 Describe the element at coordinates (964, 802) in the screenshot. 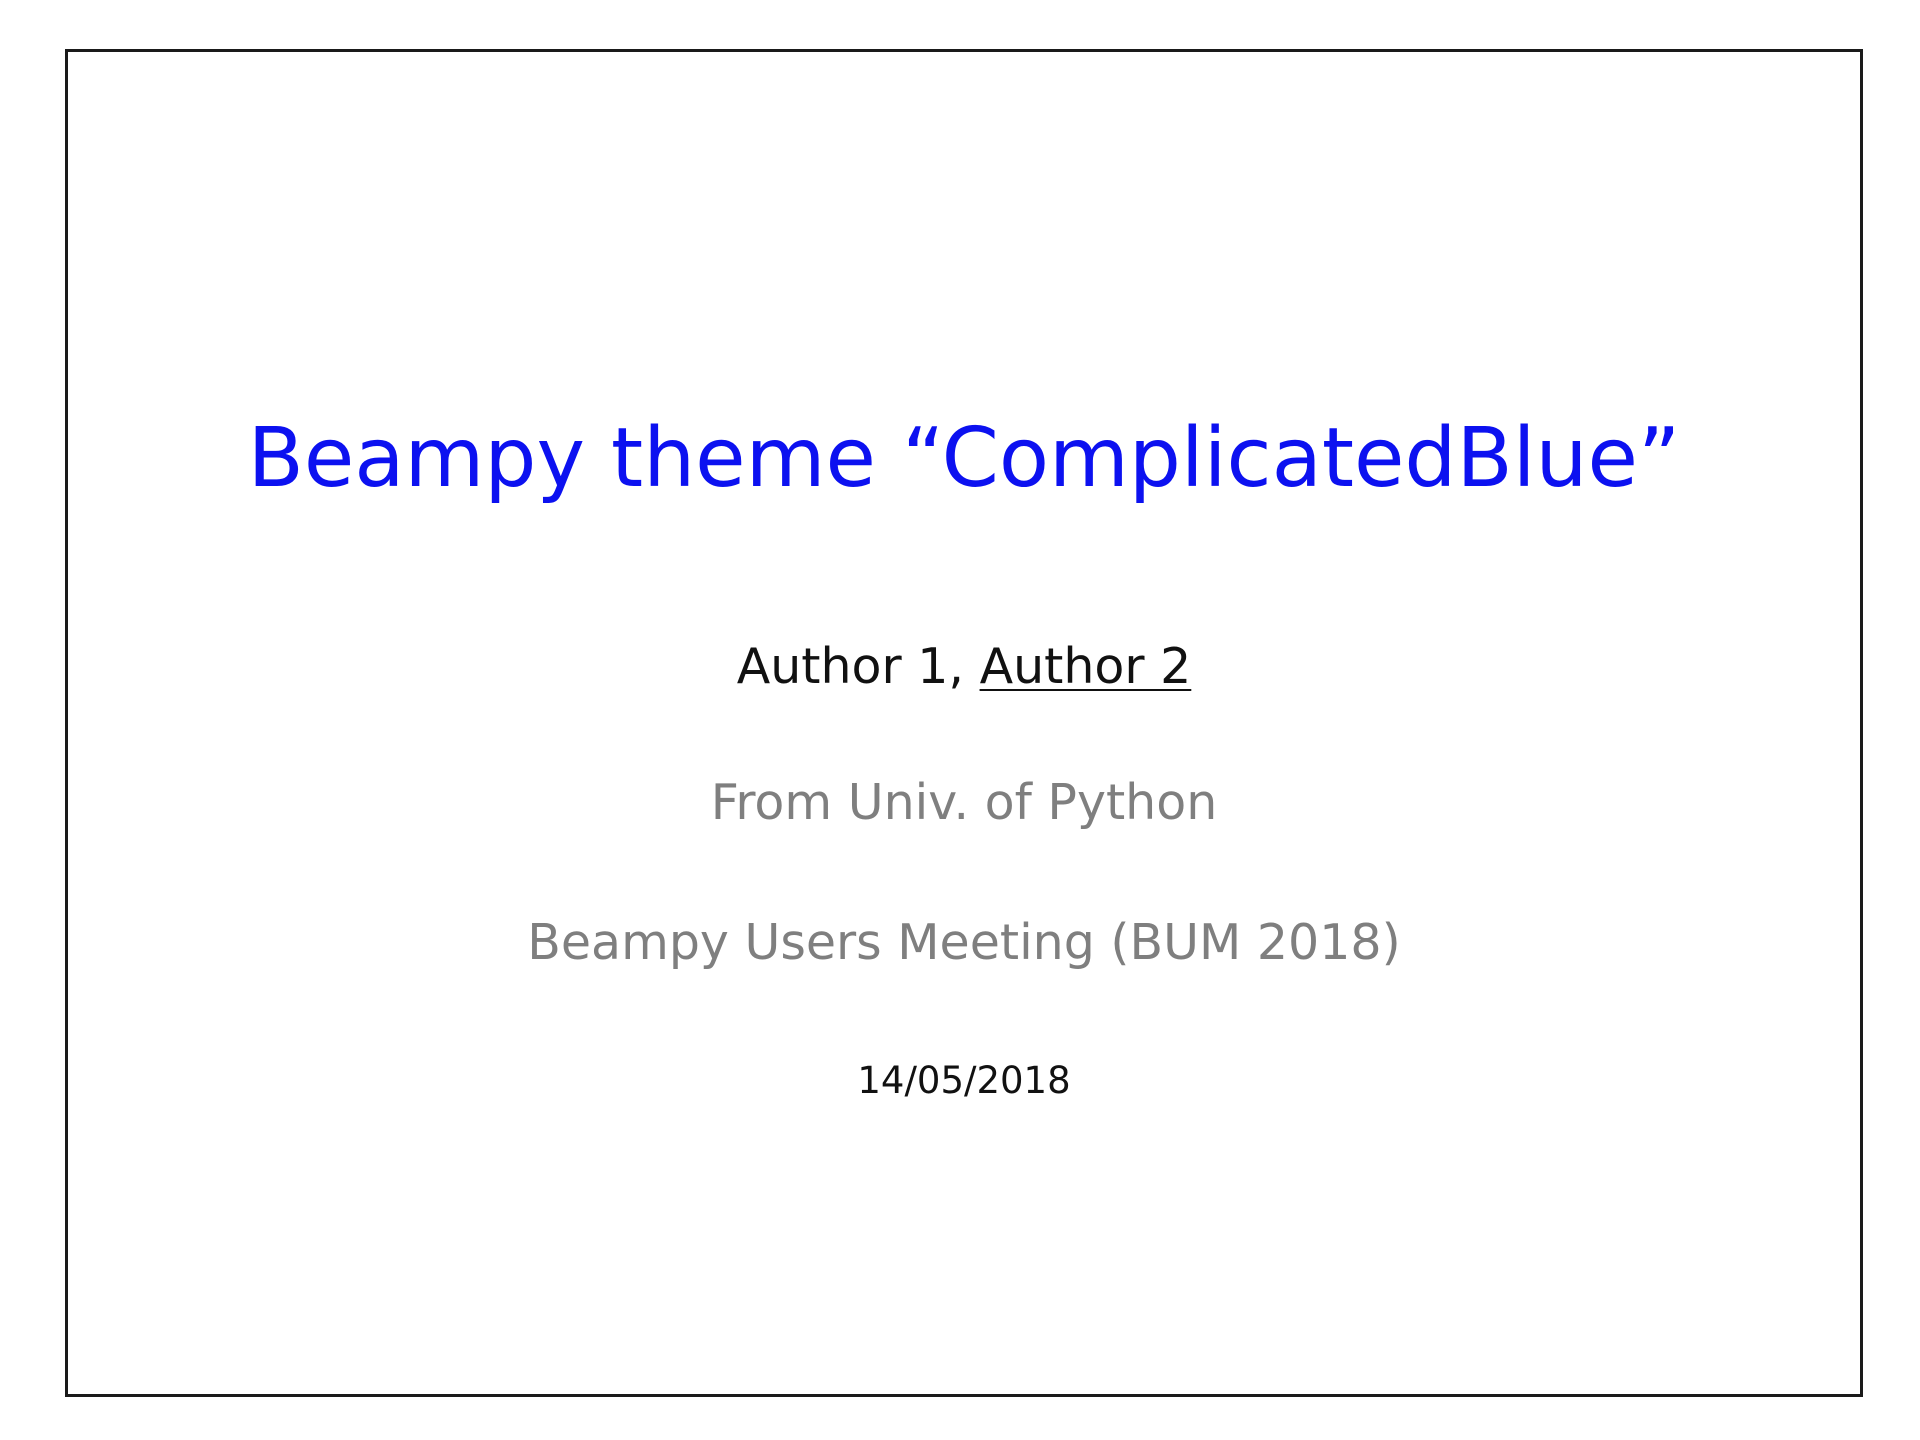

I see `affiliation: From Univ. of Python` at that location.